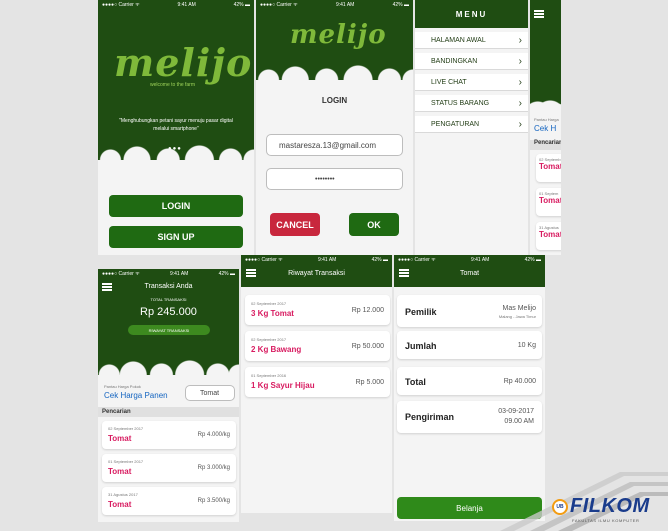  Describe the element at coordinates (168, 286) in the screenshot. I see `page-title: Transaksi Anda` at that location.